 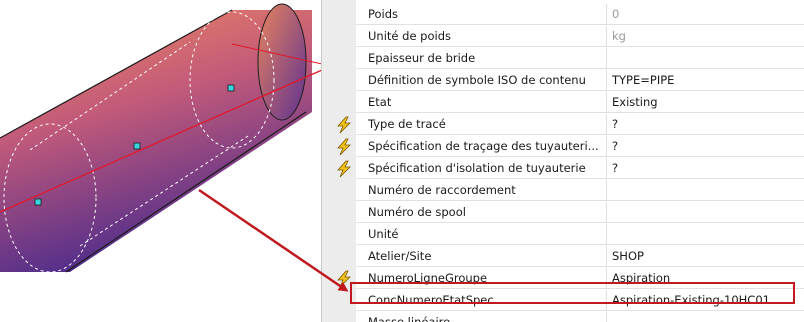 What do you see at coordinates (481, 102) in the screenshot?
I see `property-name: Etat` at bounding box center [481, 102].